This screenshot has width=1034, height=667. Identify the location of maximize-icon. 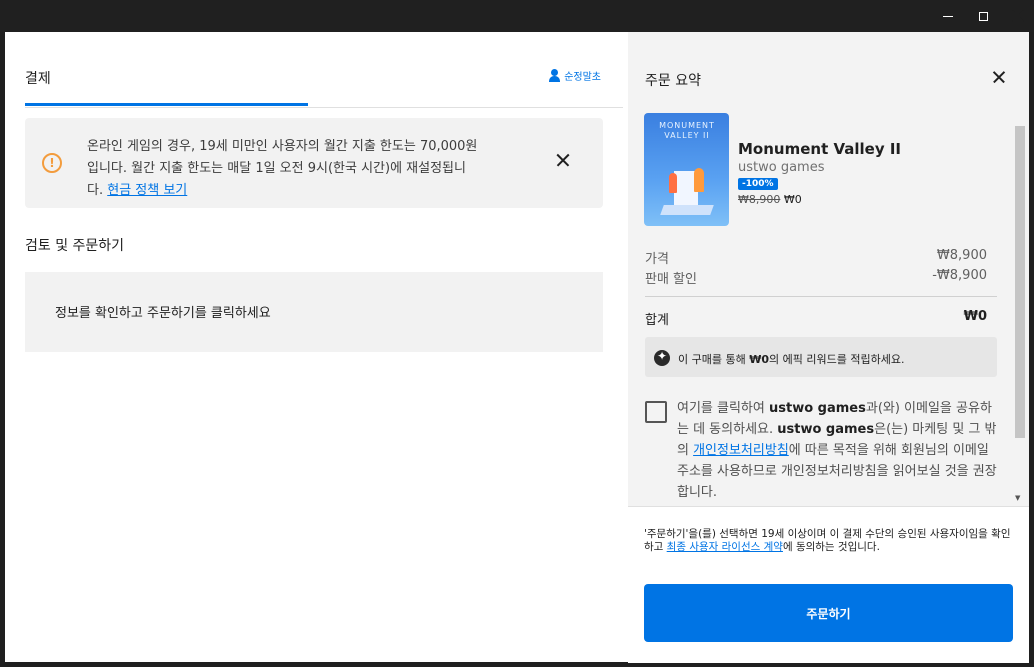
(983, 16).